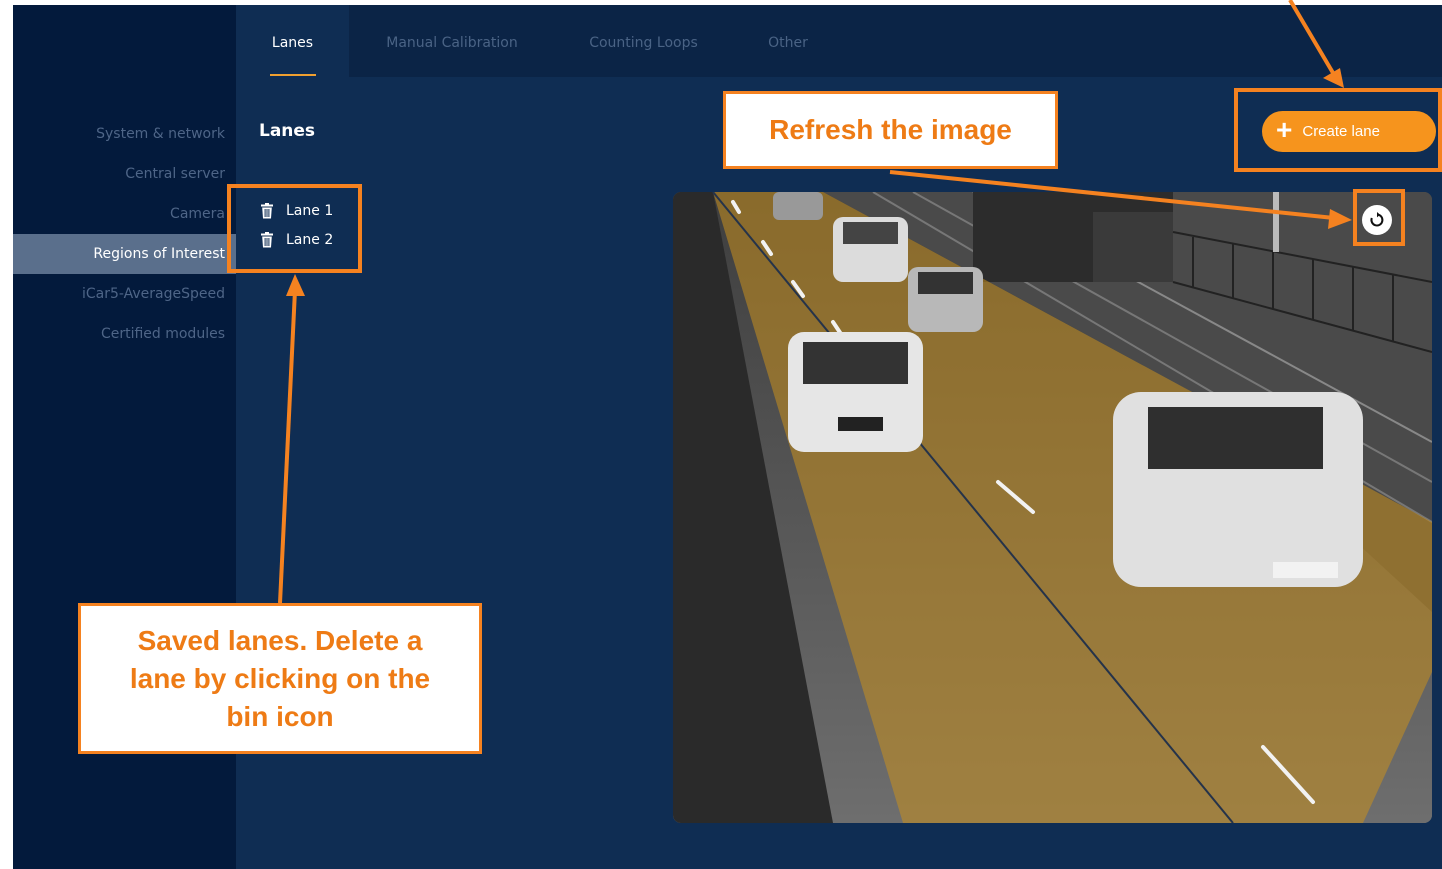 This screenshot has width=1442, height=869. What do you see at coordinates (280, 716) in the screenshot?
I see `saved-lanes-callout-line: bin icon` at bounding box center [280, 716].